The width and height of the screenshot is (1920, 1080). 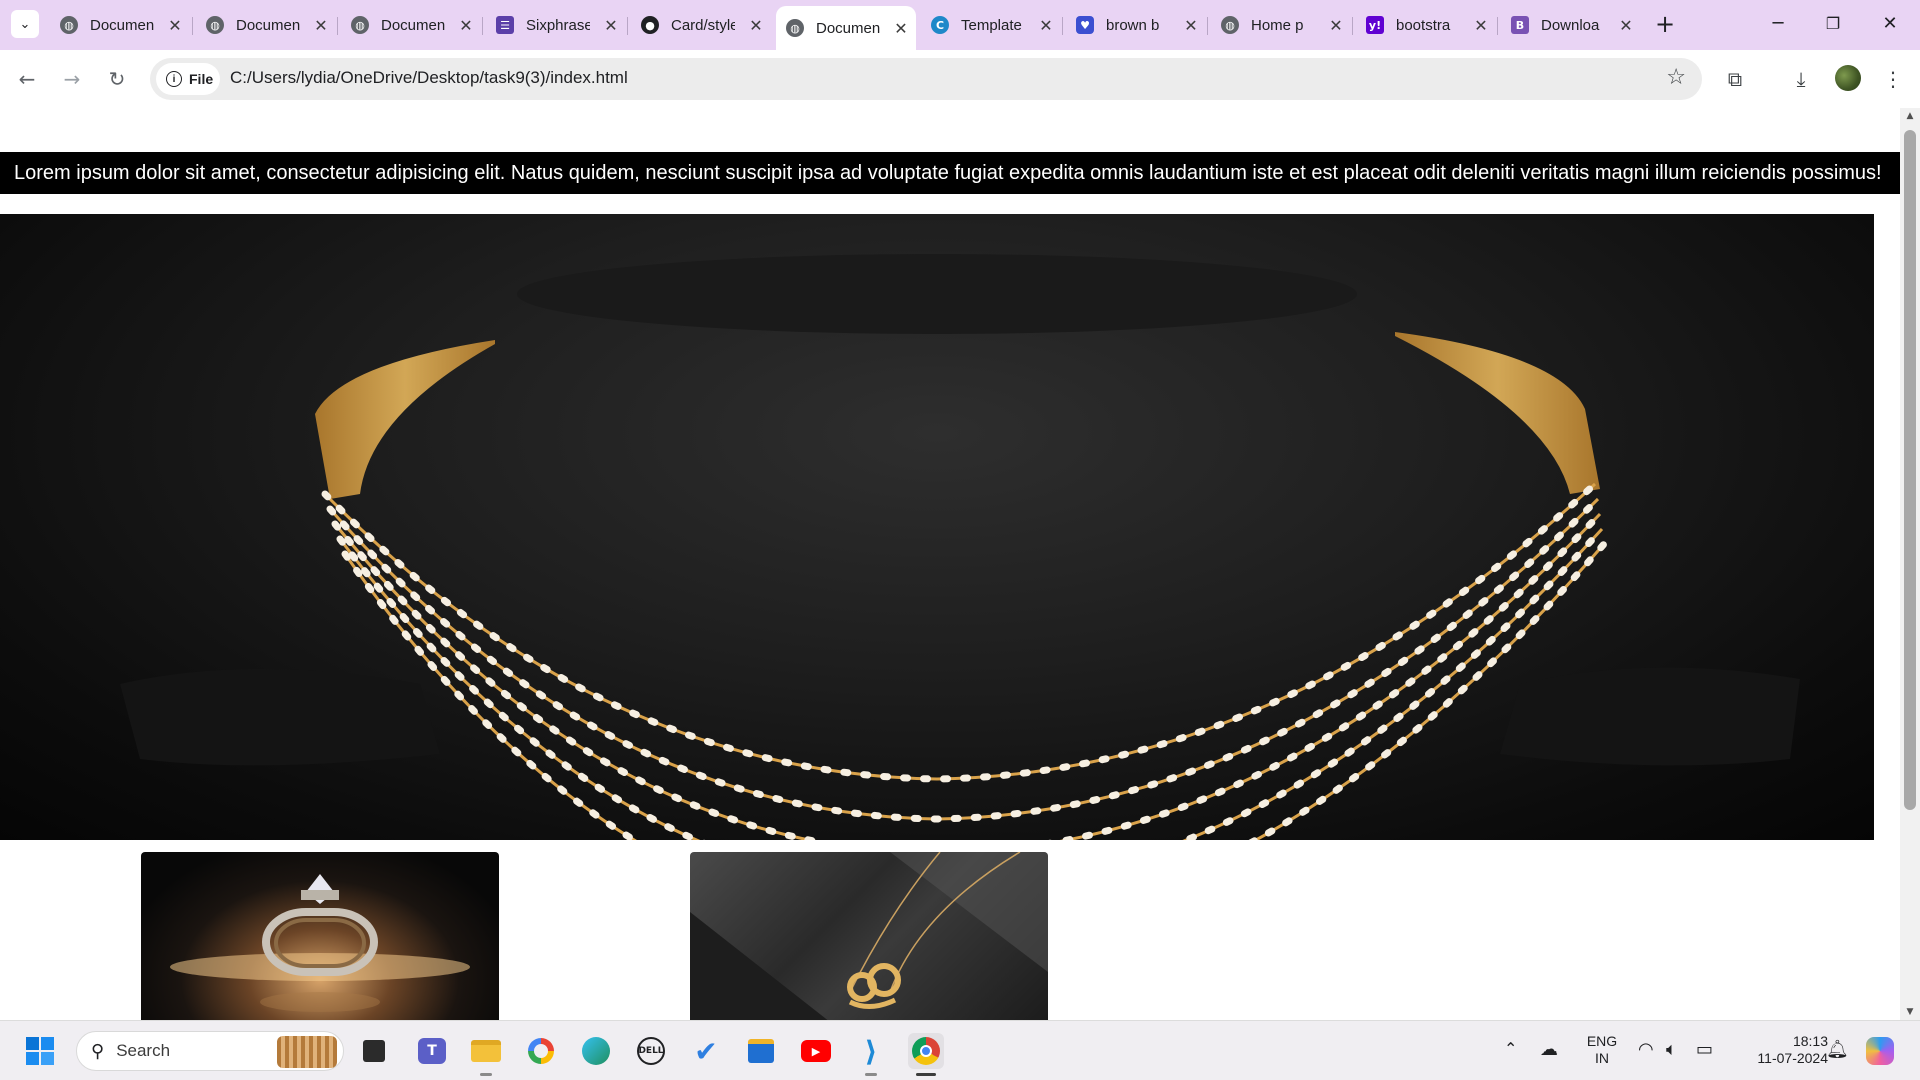 I want to click on tab-title: brown b, so click(x=1133, y=25).